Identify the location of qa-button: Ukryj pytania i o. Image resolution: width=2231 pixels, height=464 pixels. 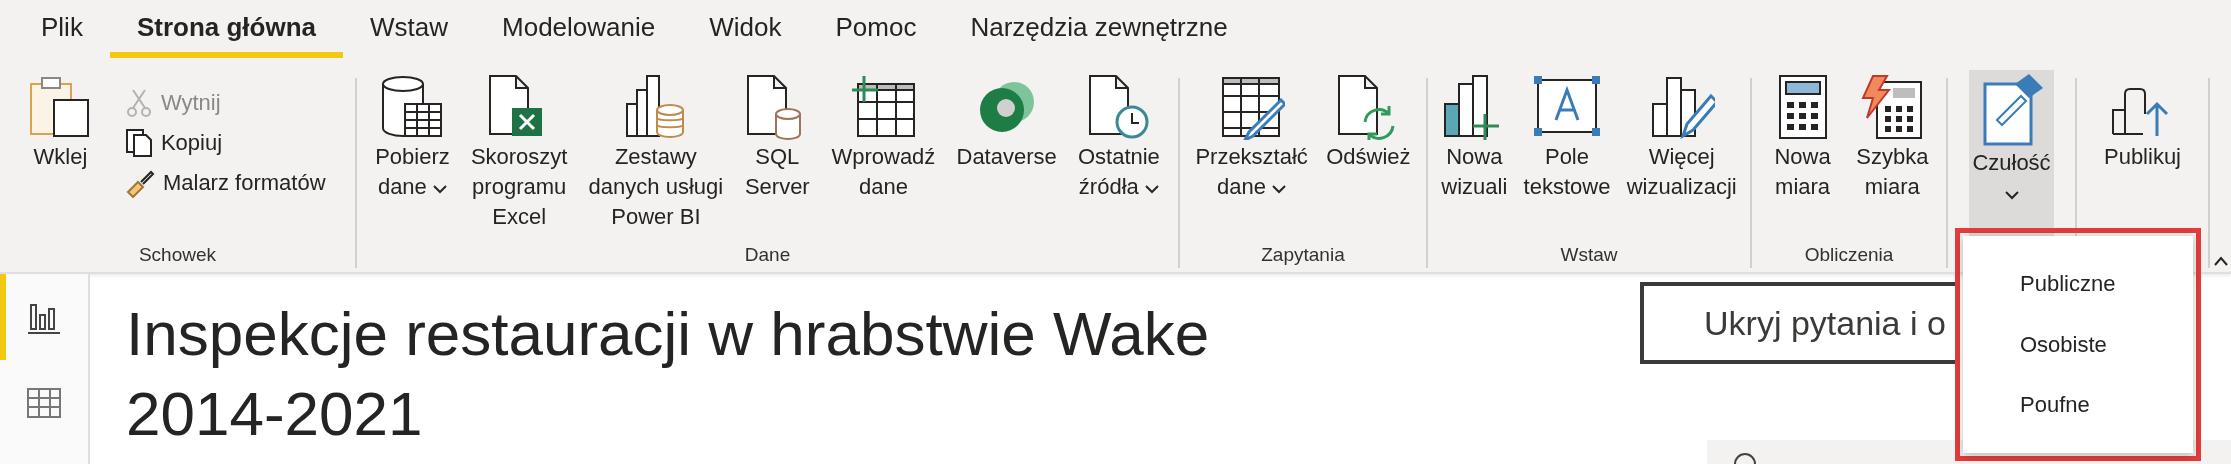
(1798, 323).